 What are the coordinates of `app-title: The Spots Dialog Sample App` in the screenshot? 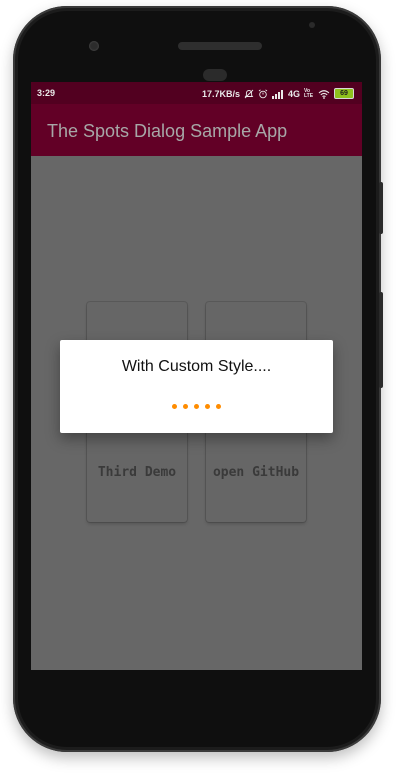 It's located at (167, 131).